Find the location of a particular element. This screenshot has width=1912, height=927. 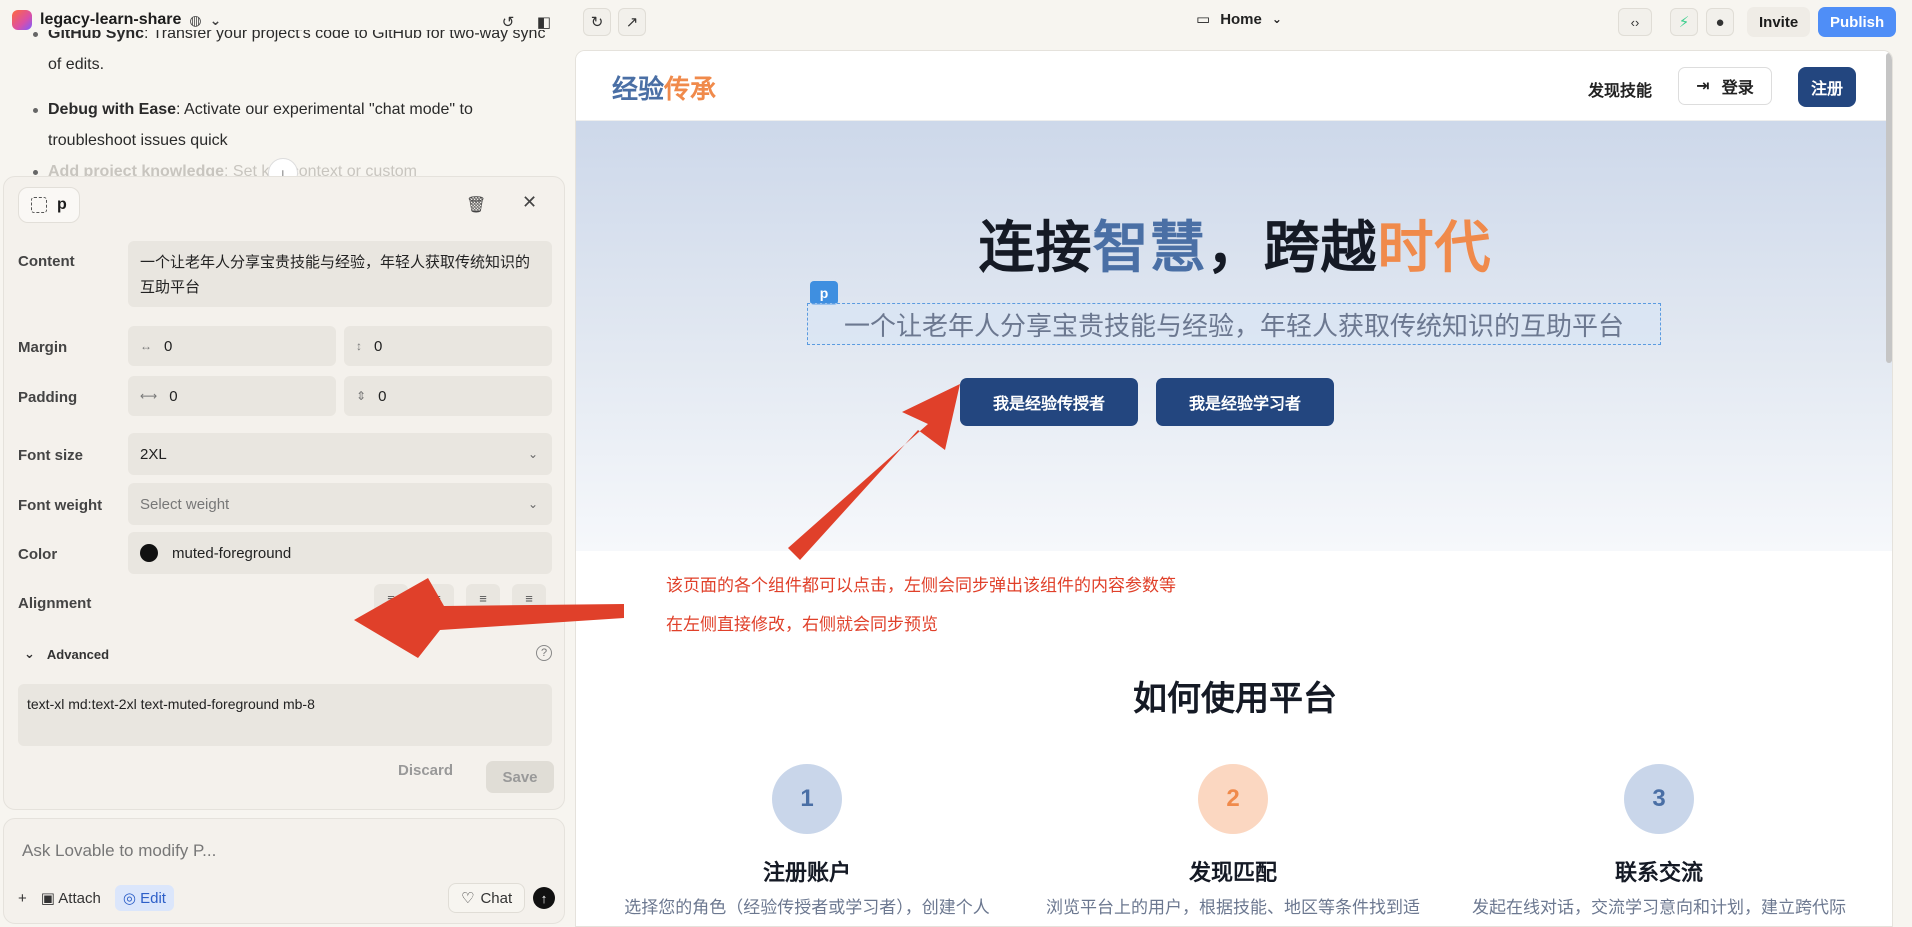

element-select-icon is located at coordinates (39, 205).